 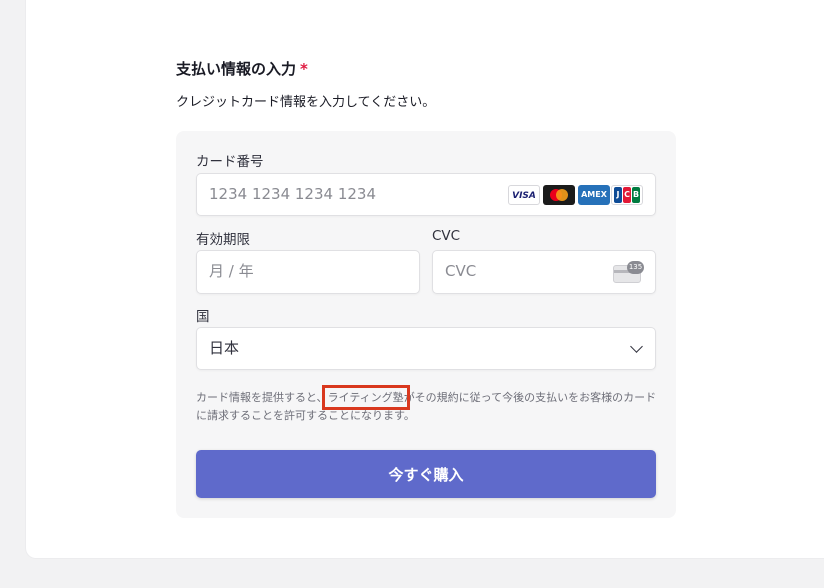 What do you see at coordinates (231, 271) in the screenshot?
I see `expiry-placeholder: 月 / 年` at bounding box center [231, 271].